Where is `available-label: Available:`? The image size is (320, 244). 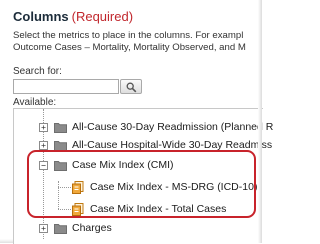 available-label: Available: is located at coordinates (35, 102).